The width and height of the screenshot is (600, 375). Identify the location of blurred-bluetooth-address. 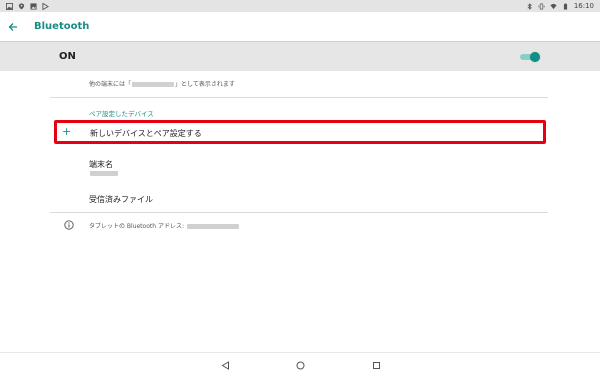
(212, 226).